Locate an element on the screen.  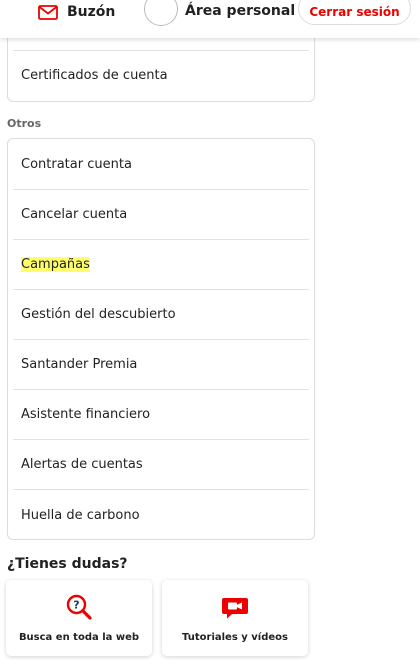
menu-item-label: Huella de carbono is located at coordinates (80, 515).